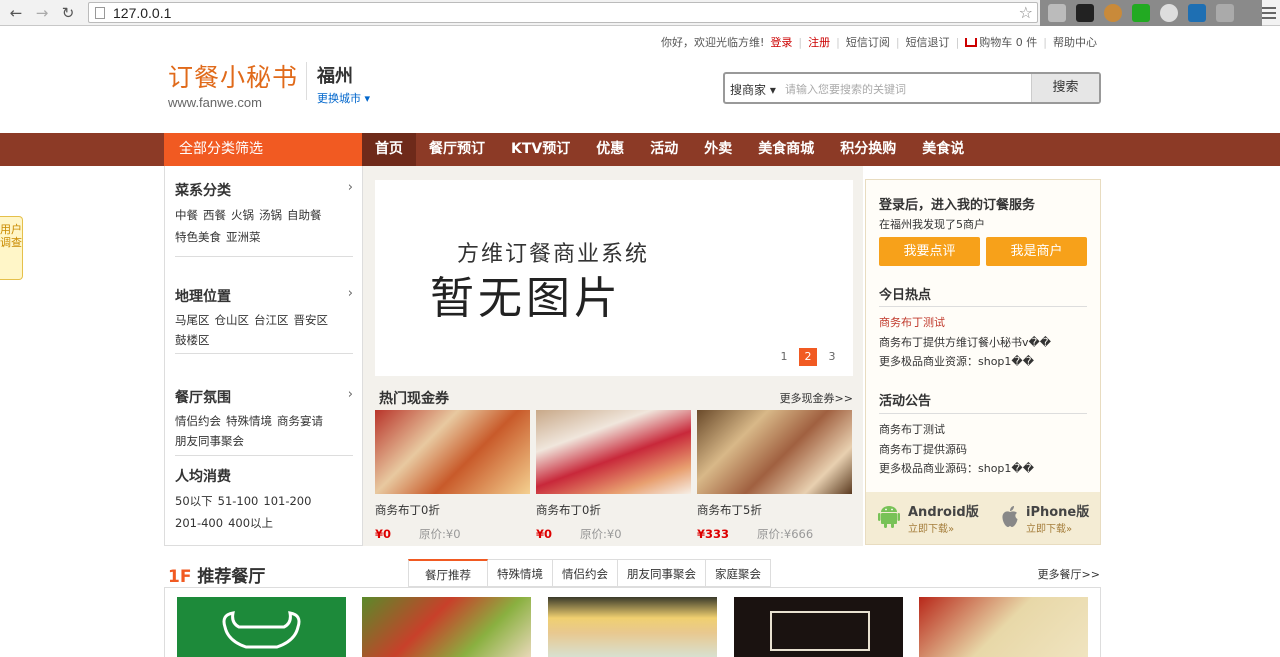  What do you see at coordinates (209, 441) in the screenshot?
I see `ambience-link: 朋友同事聚会` at bounding box center [209, 441].